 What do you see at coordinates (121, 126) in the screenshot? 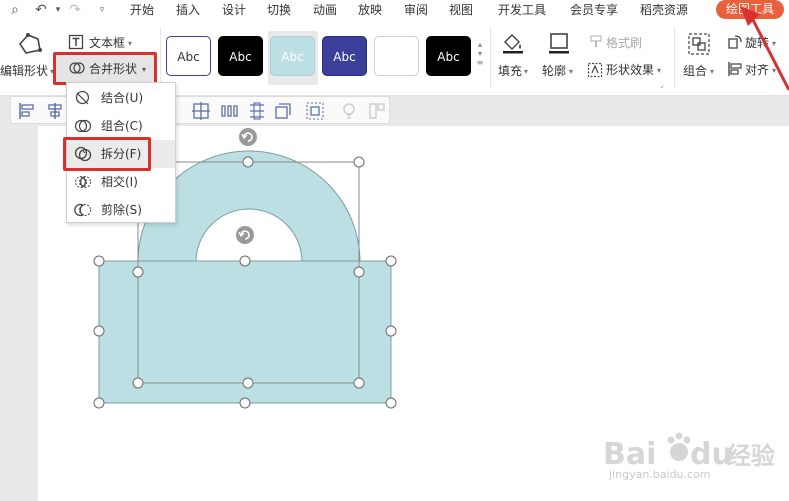
I see `menu-item-combine: 组合(C)` at bounding box center [121, 126].